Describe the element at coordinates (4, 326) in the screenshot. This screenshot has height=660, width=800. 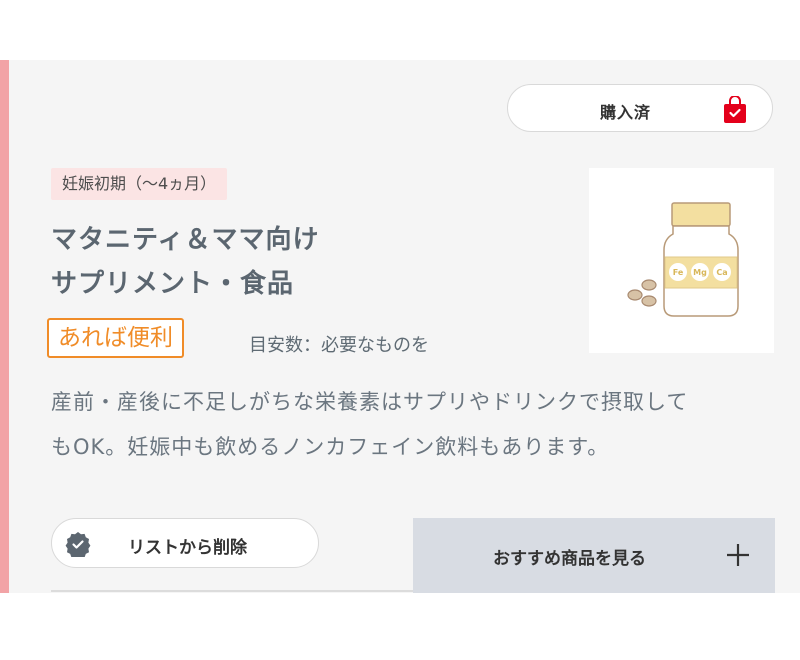
I see `card-accent-bar` at that location.